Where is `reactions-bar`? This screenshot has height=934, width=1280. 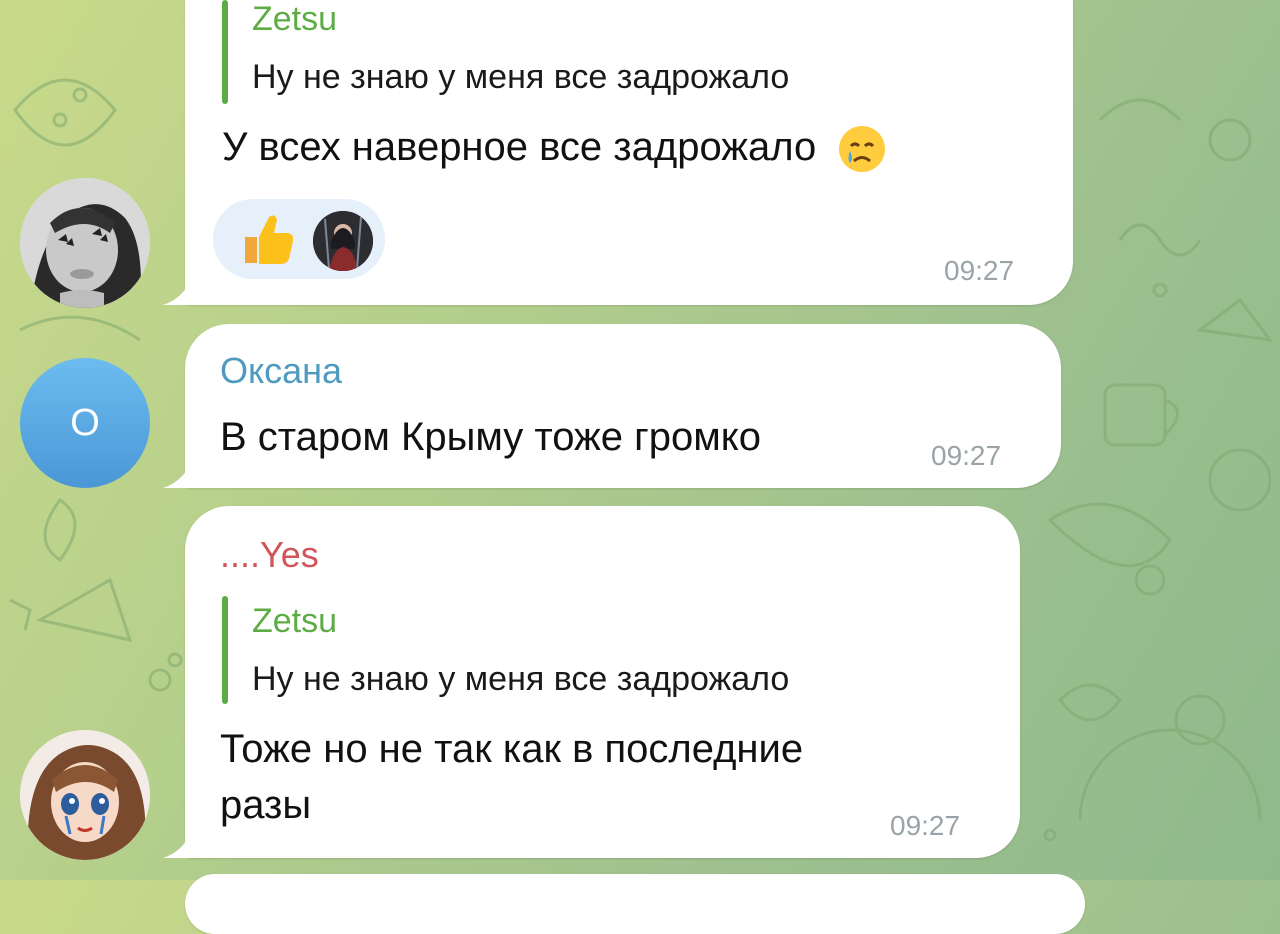 reactions-bar is located at coordinates (299, 239).